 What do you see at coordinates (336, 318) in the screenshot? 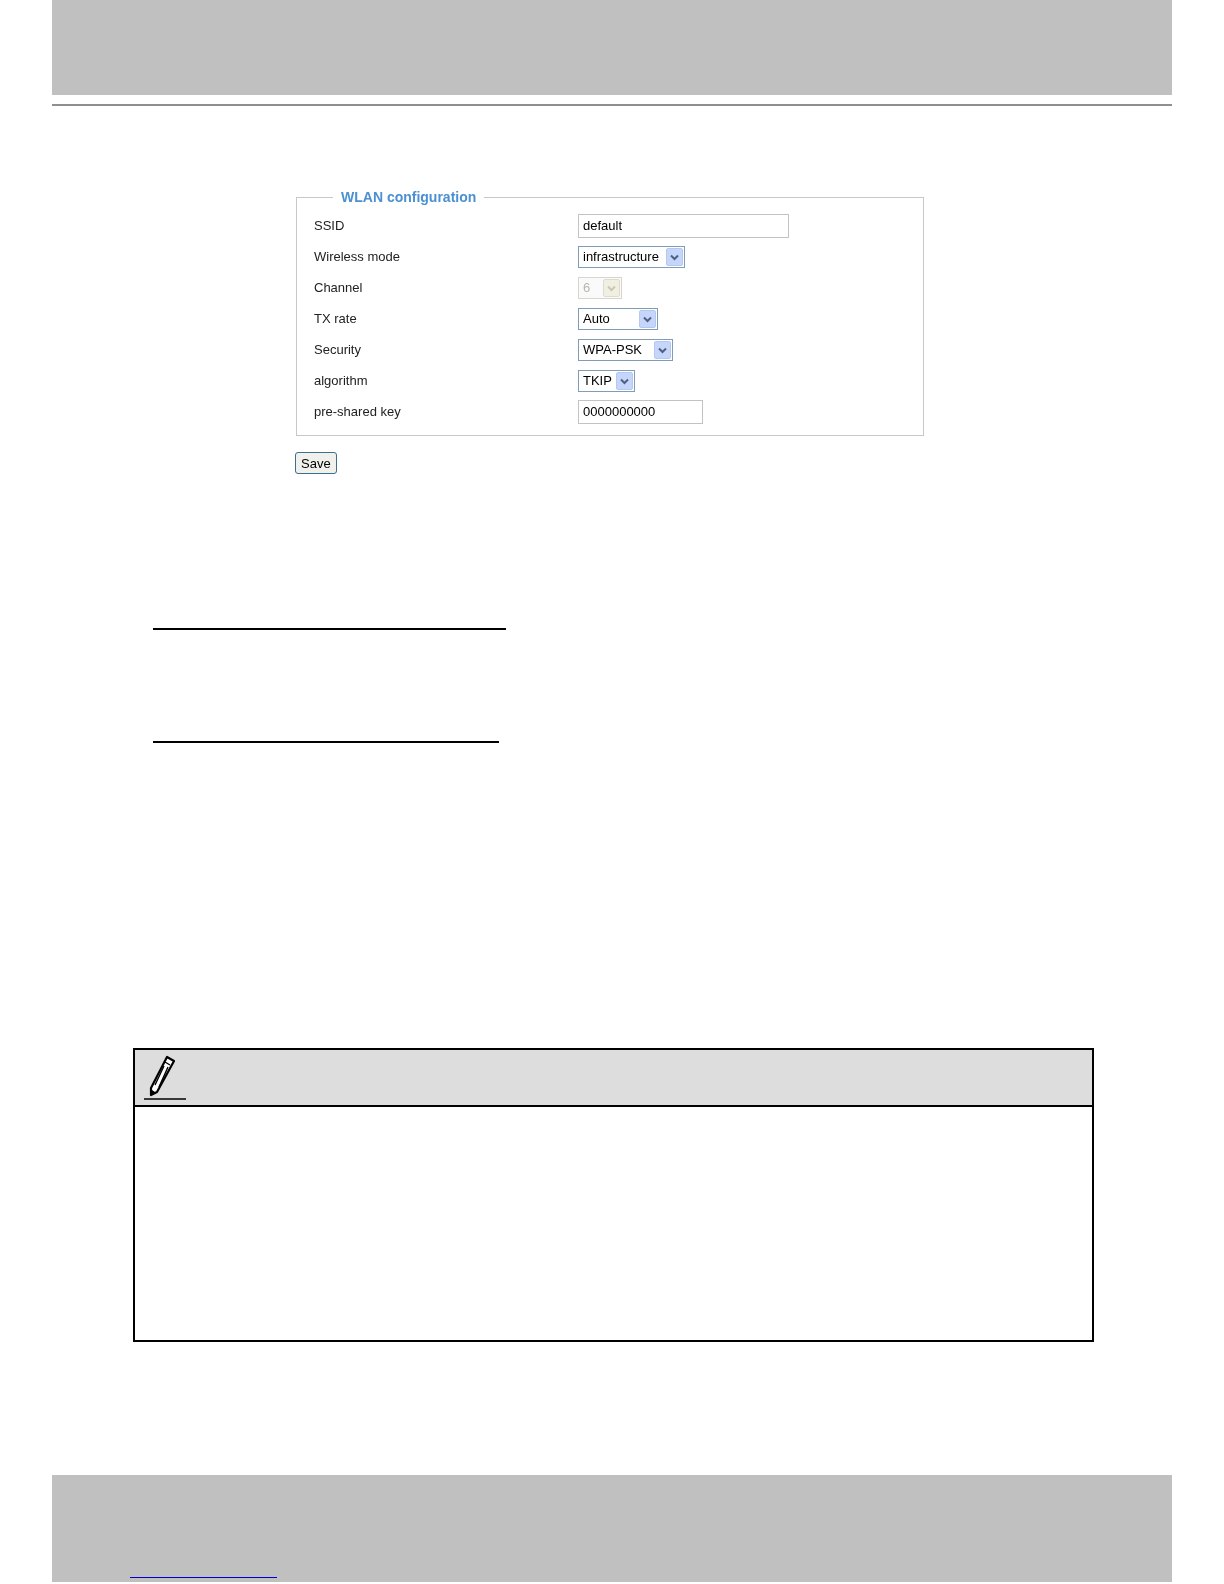
I see `field-label: TX rate` at bounding box center [336, 318].